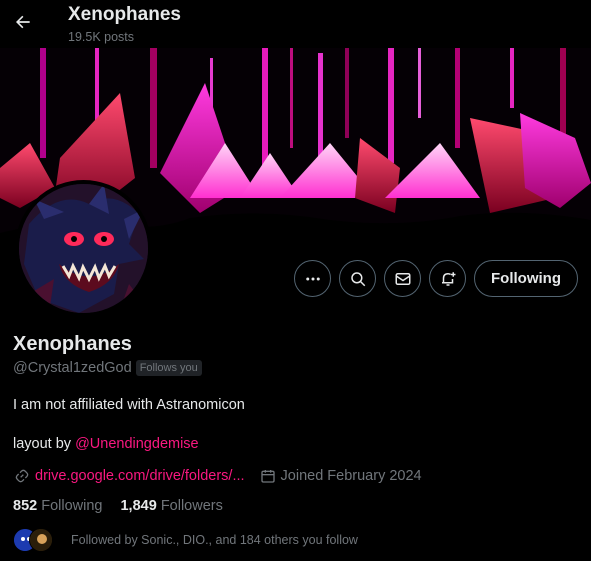 This screenshot has height=561, width=591. Describe the element at coordinates (137, 444) in the screenshot. I see `bio-mention-link: @Unendingdemise` at that location.